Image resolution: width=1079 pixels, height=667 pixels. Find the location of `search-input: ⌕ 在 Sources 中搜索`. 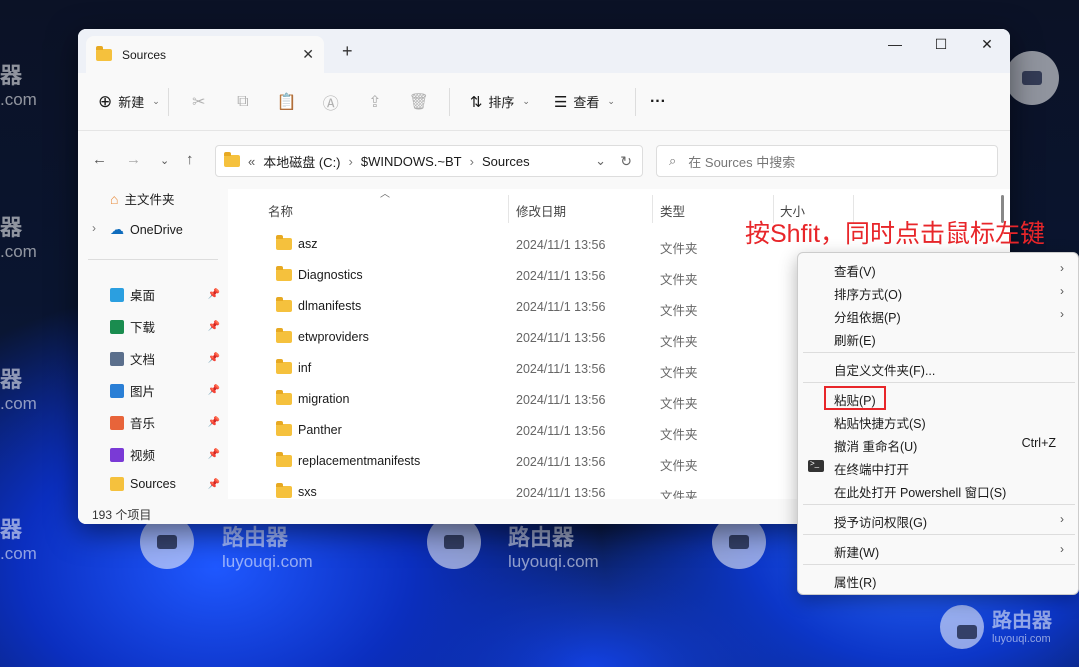

search-input: ⌕ 在 Sources 中搜索 is located at coordinates (827, 161).